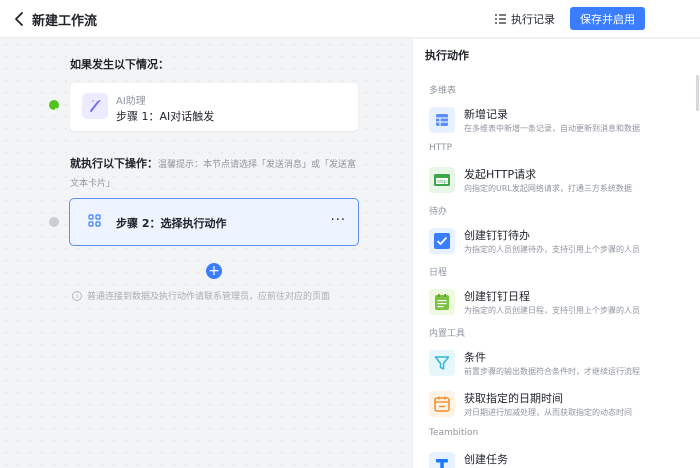  What do you see at coordinates (350, 19) in the screenshot?
I see `top-header: 新建工作流 执行记录 保存并启用` at bounding box center [350, 19].